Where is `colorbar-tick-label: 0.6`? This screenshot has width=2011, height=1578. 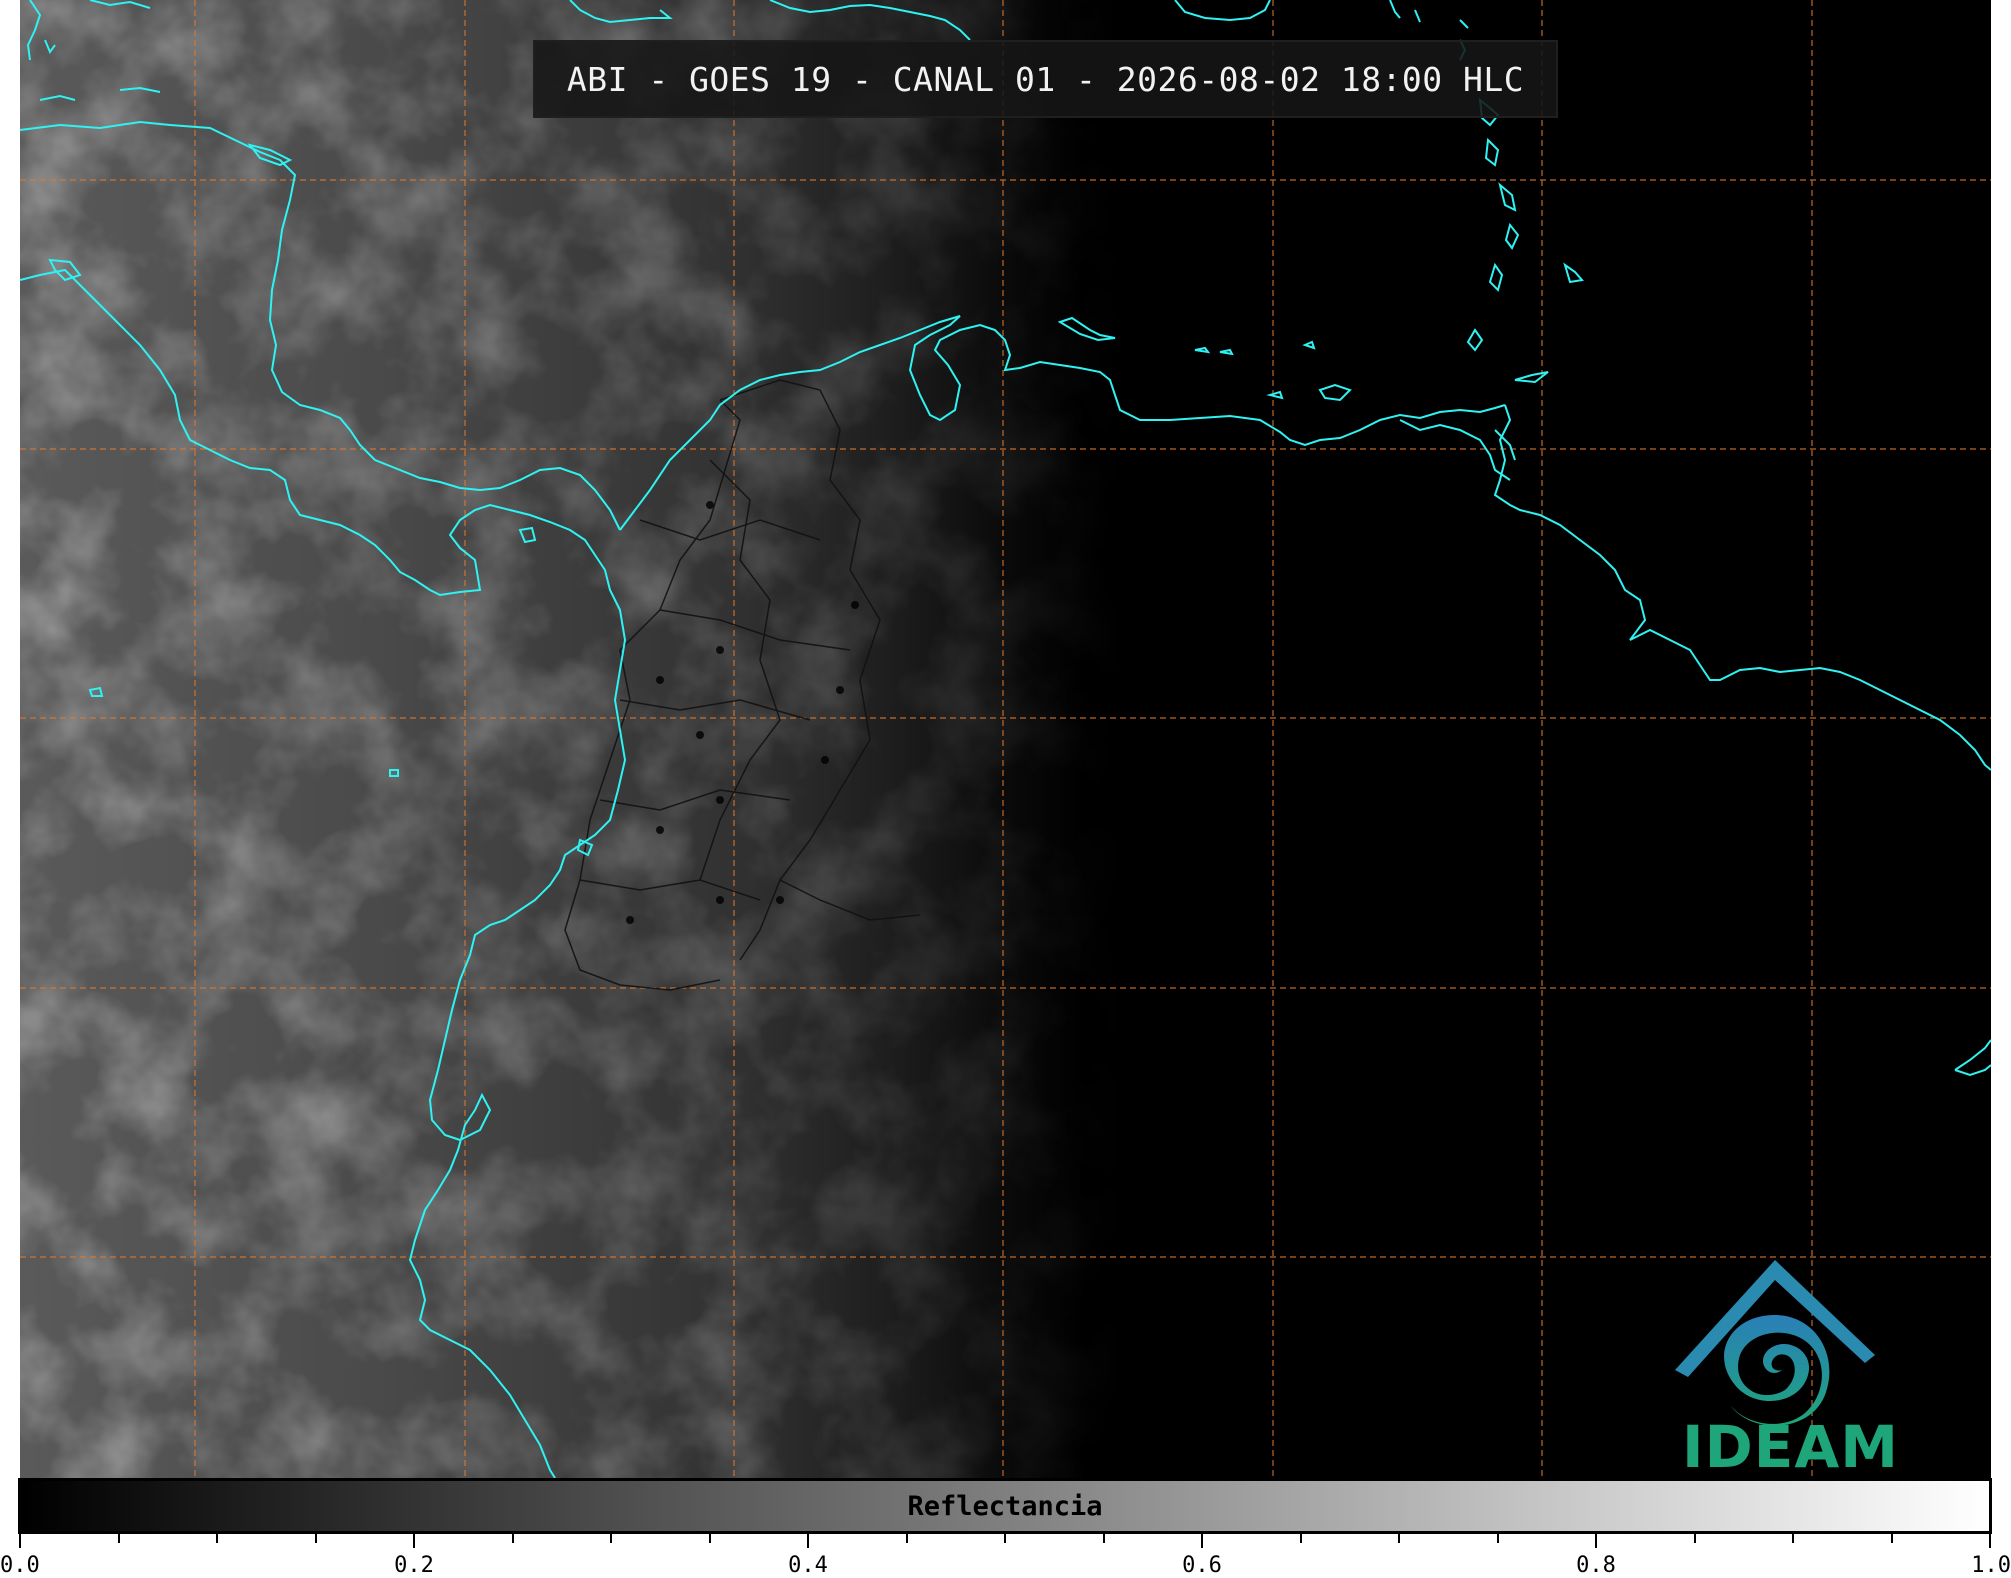 colorbar-tick-label: 0.6 is located at coordinates (1202, 1565).